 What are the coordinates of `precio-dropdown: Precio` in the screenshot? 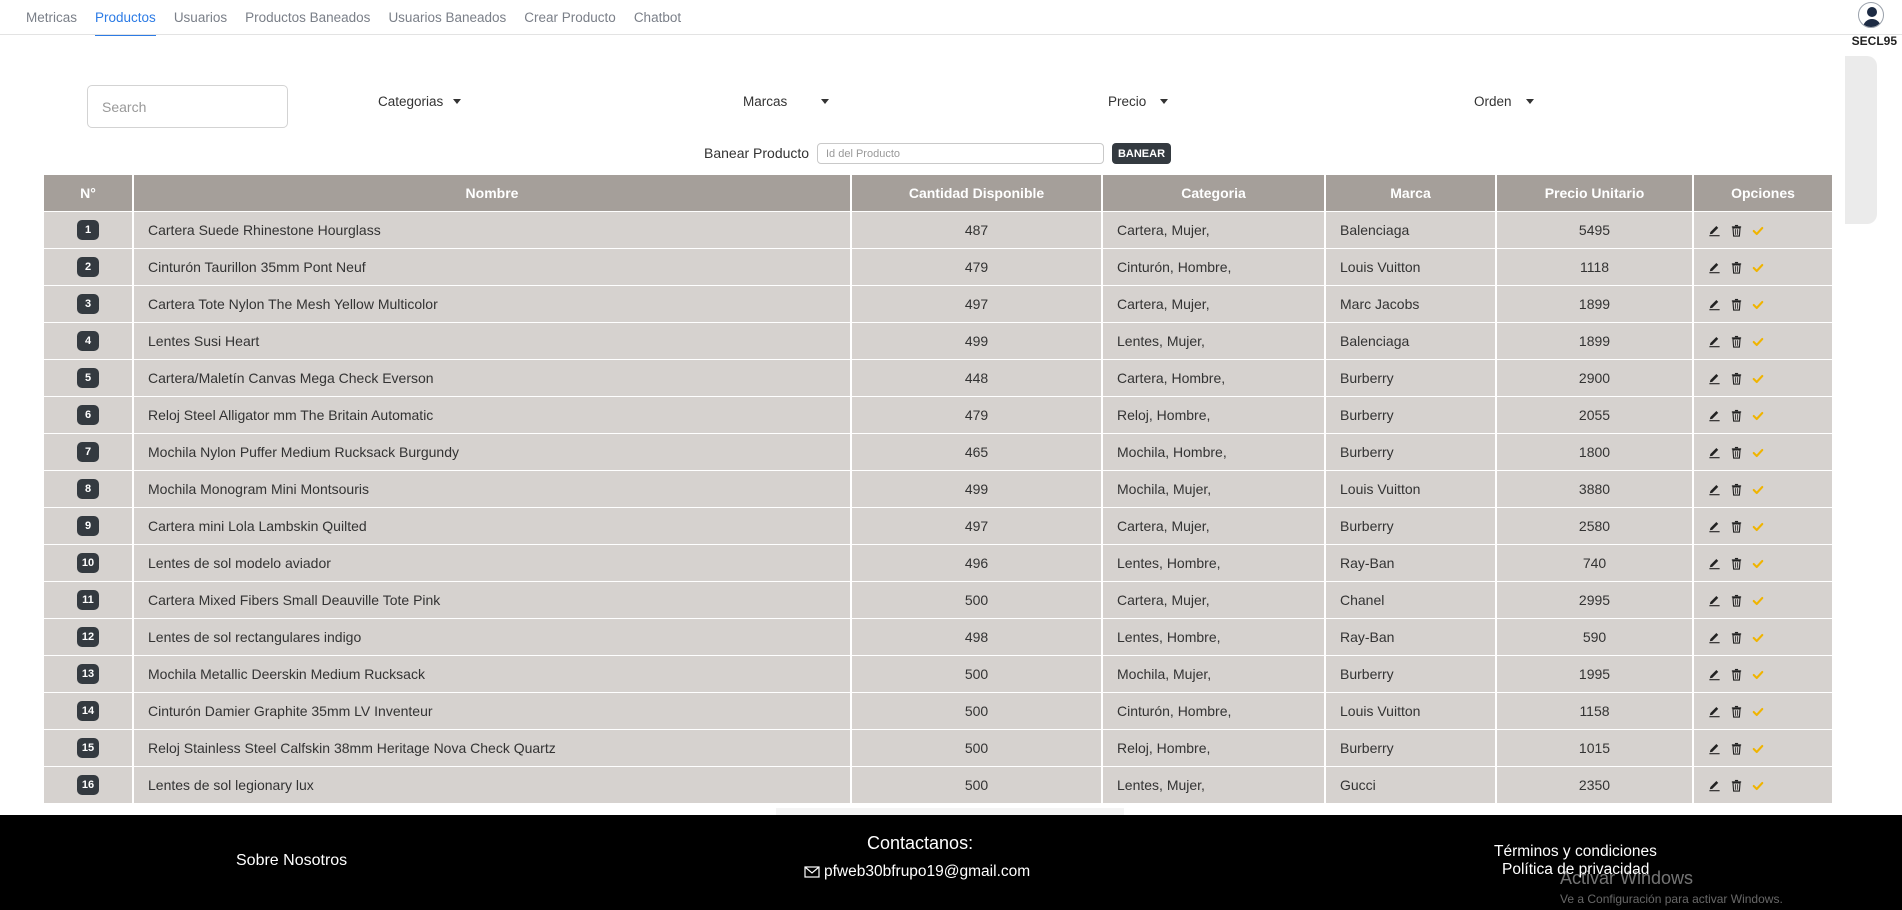 It's located at (1138, 101).